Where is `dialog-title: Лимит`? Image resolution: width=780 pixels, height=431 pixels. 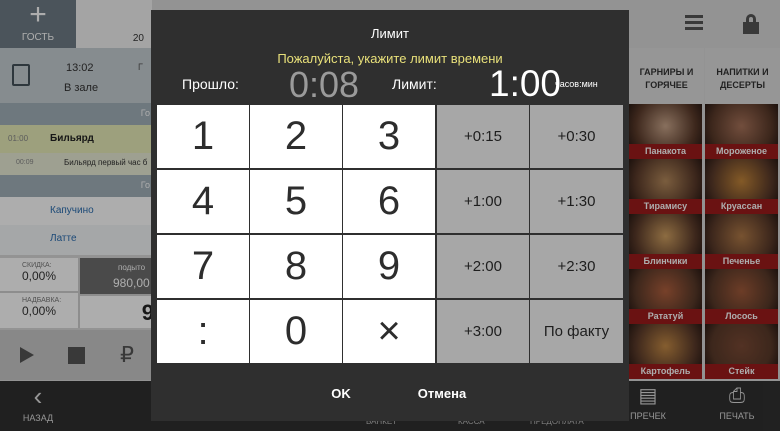 dialog-title: Лимит is located at coordinates (390, 33).